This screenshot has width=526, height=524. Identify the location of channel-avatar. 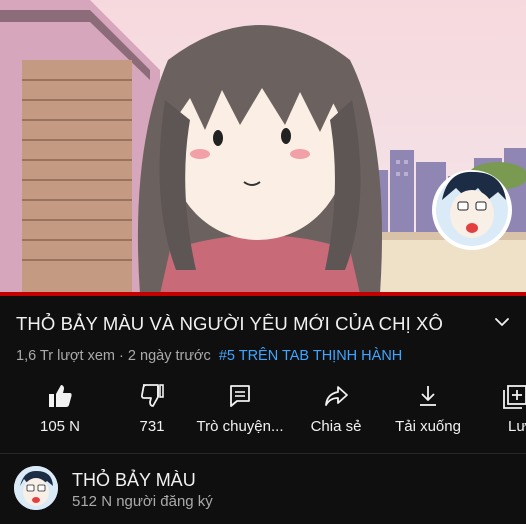
(36, 488).